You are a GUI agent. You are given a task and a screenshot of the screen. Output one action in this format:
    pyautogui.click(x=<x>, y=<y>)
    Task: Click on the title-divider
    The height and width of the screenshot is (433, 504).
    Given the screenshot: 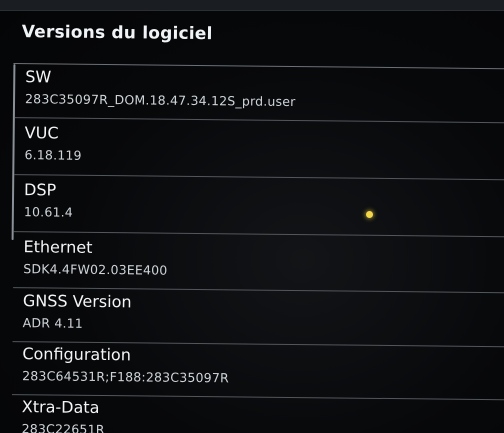 What is the action you would take?
    pyautogui.click(x=258, y=66)
    